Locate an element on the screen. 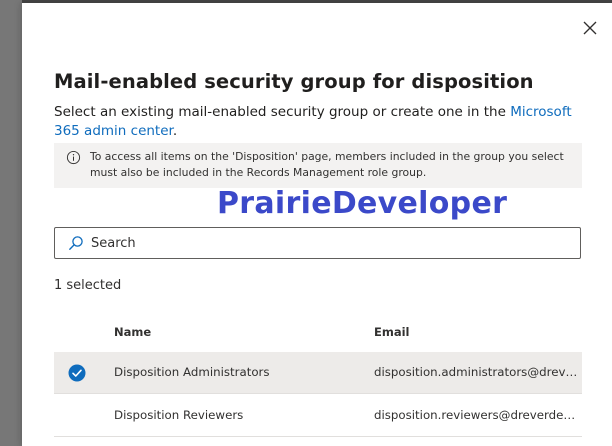 Image resolution: width=612 pixels, height=446 pixels. row-name: Disposition Administrators is located at coordinates (192, 372).